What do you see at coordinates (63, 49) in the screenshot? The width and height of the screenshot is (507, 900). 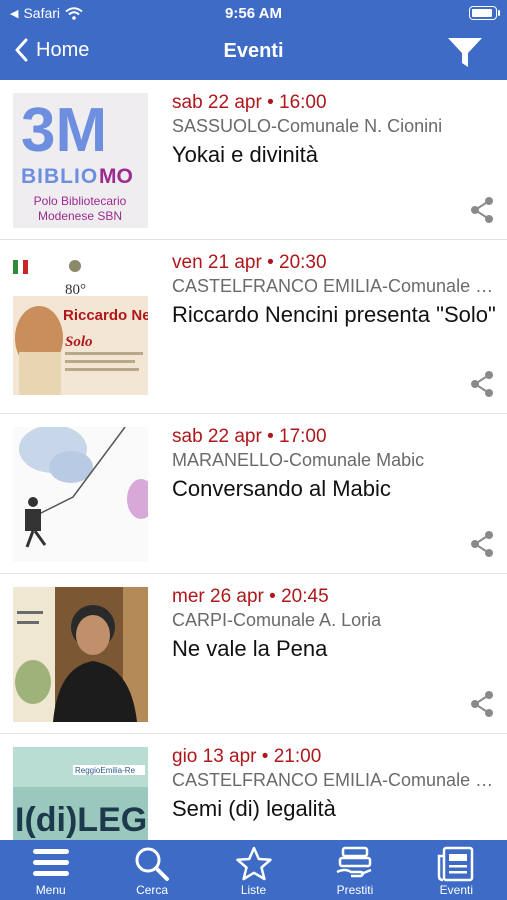 I see `back-label: Home` at bounding box center [63, 49].